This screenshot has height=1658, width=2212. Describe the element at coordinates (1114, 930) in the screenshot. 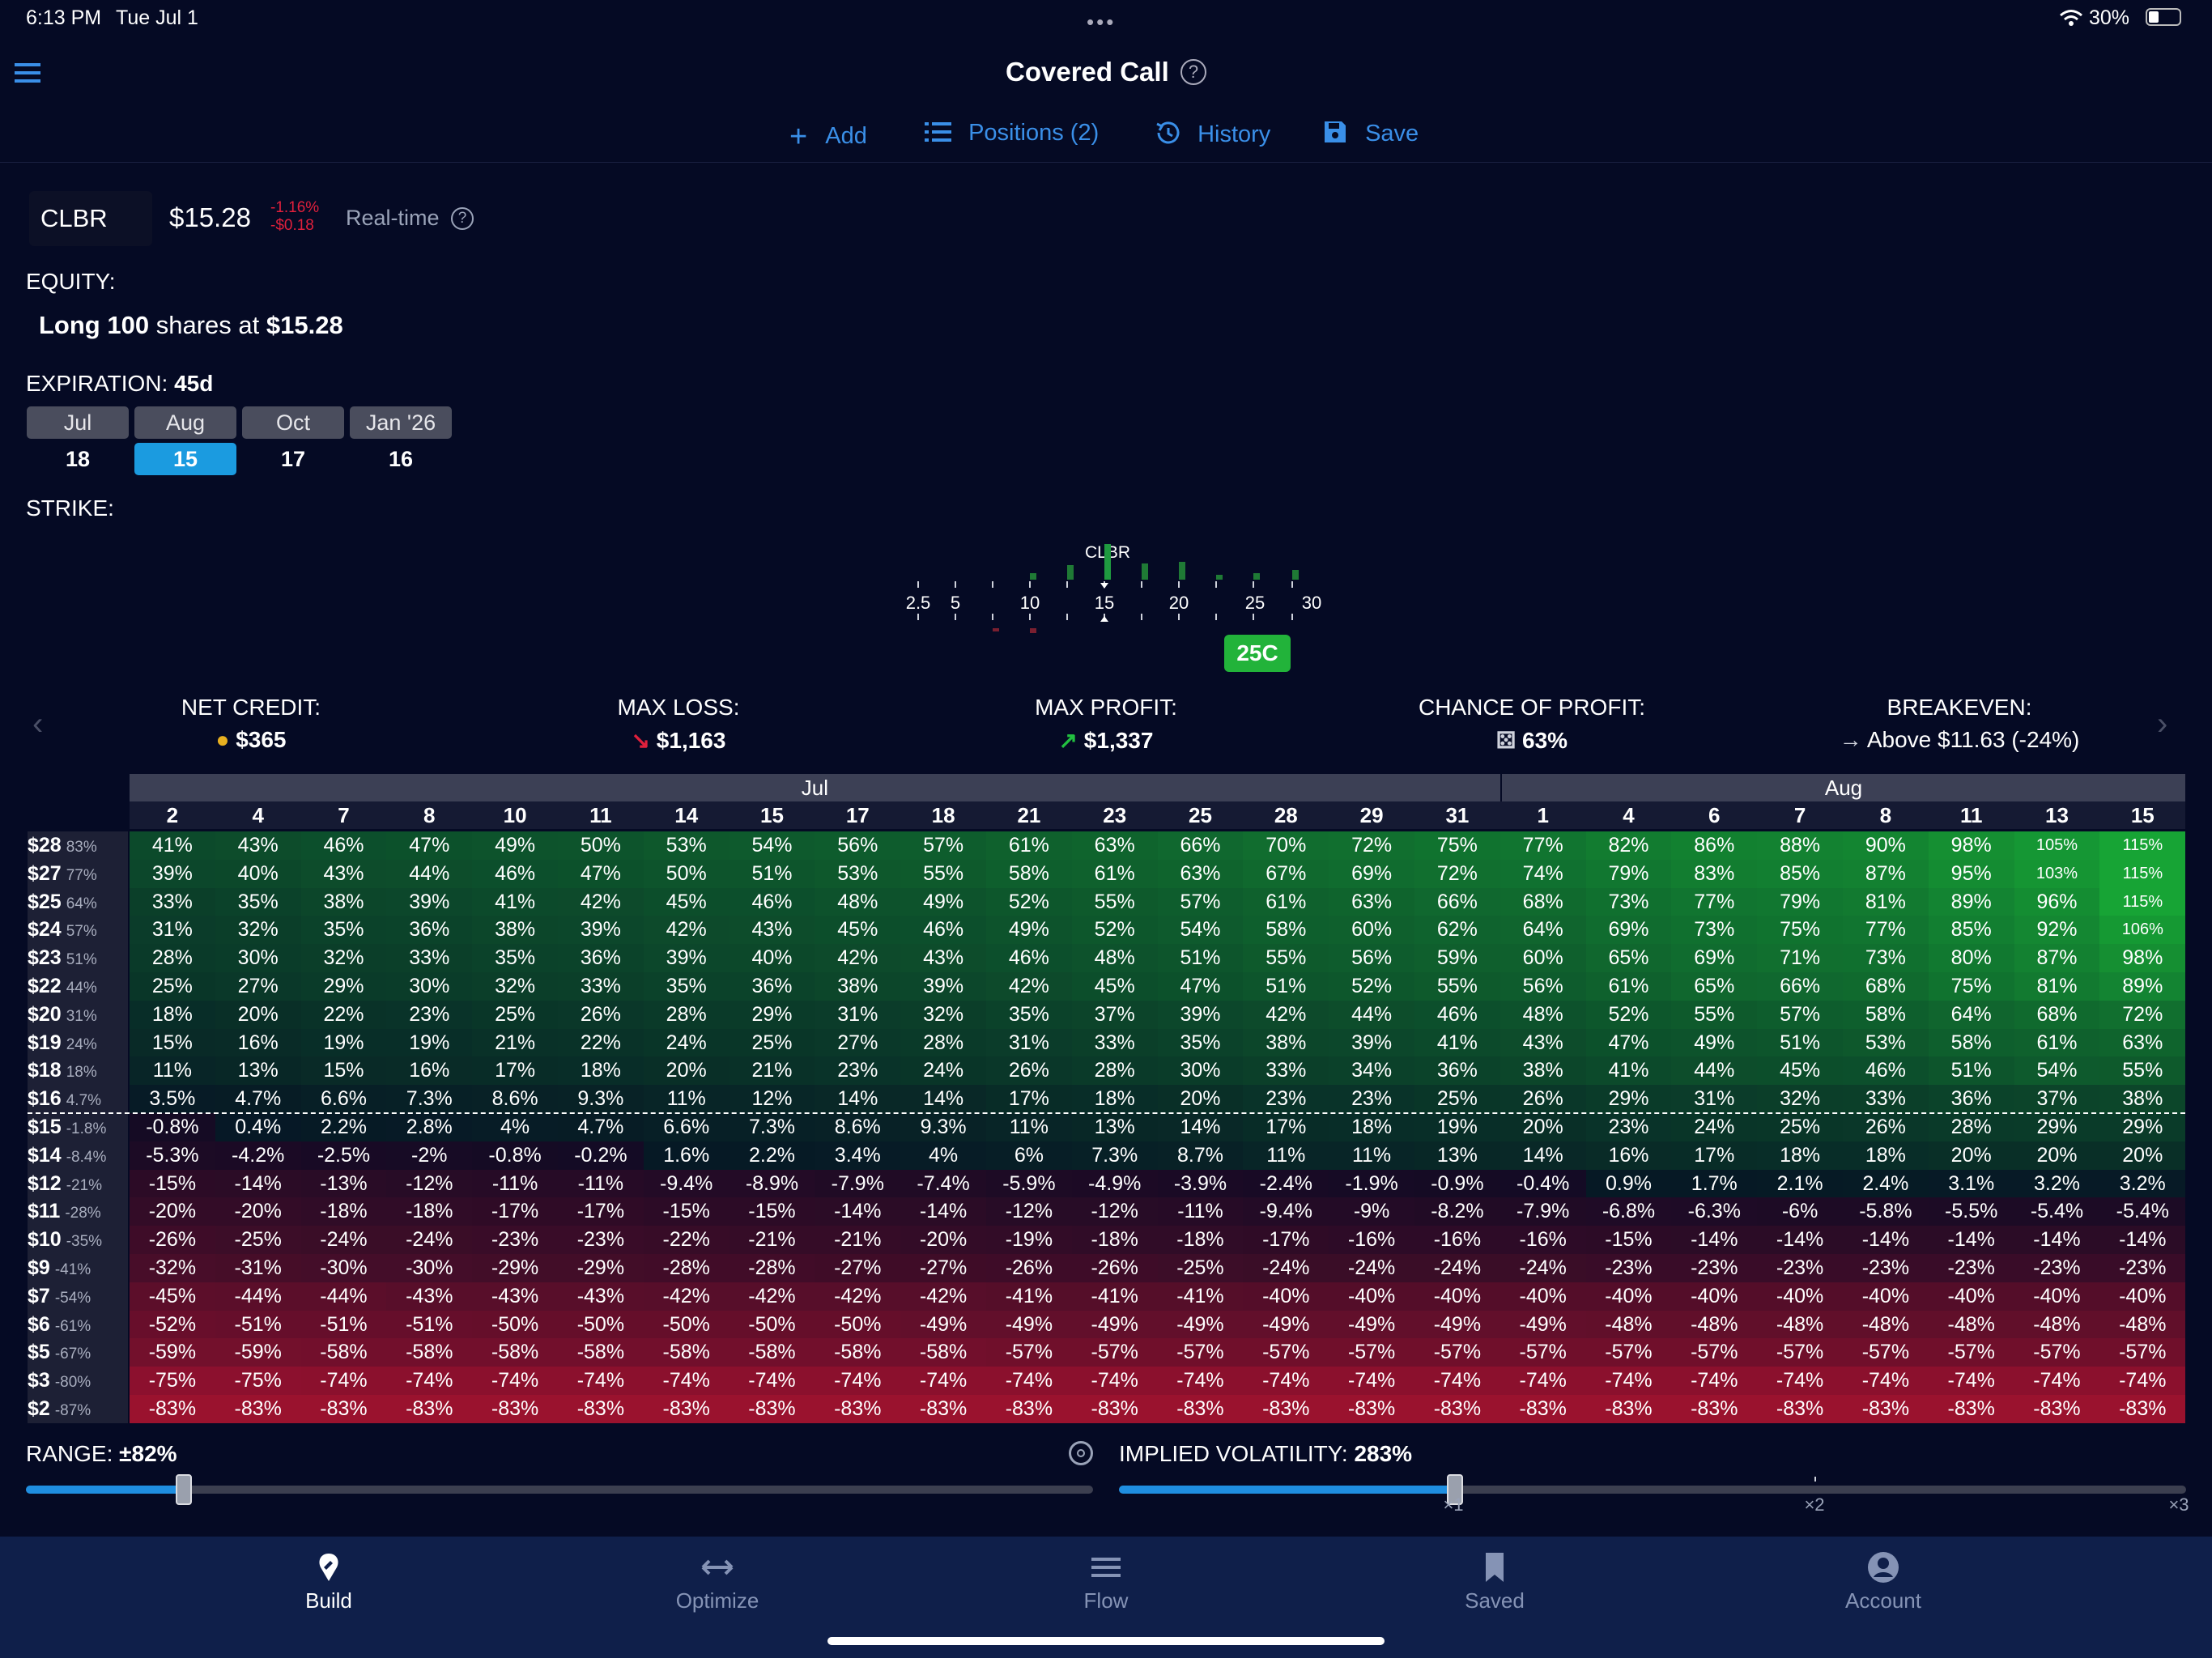

I see `table-cell: 52%` at that location.